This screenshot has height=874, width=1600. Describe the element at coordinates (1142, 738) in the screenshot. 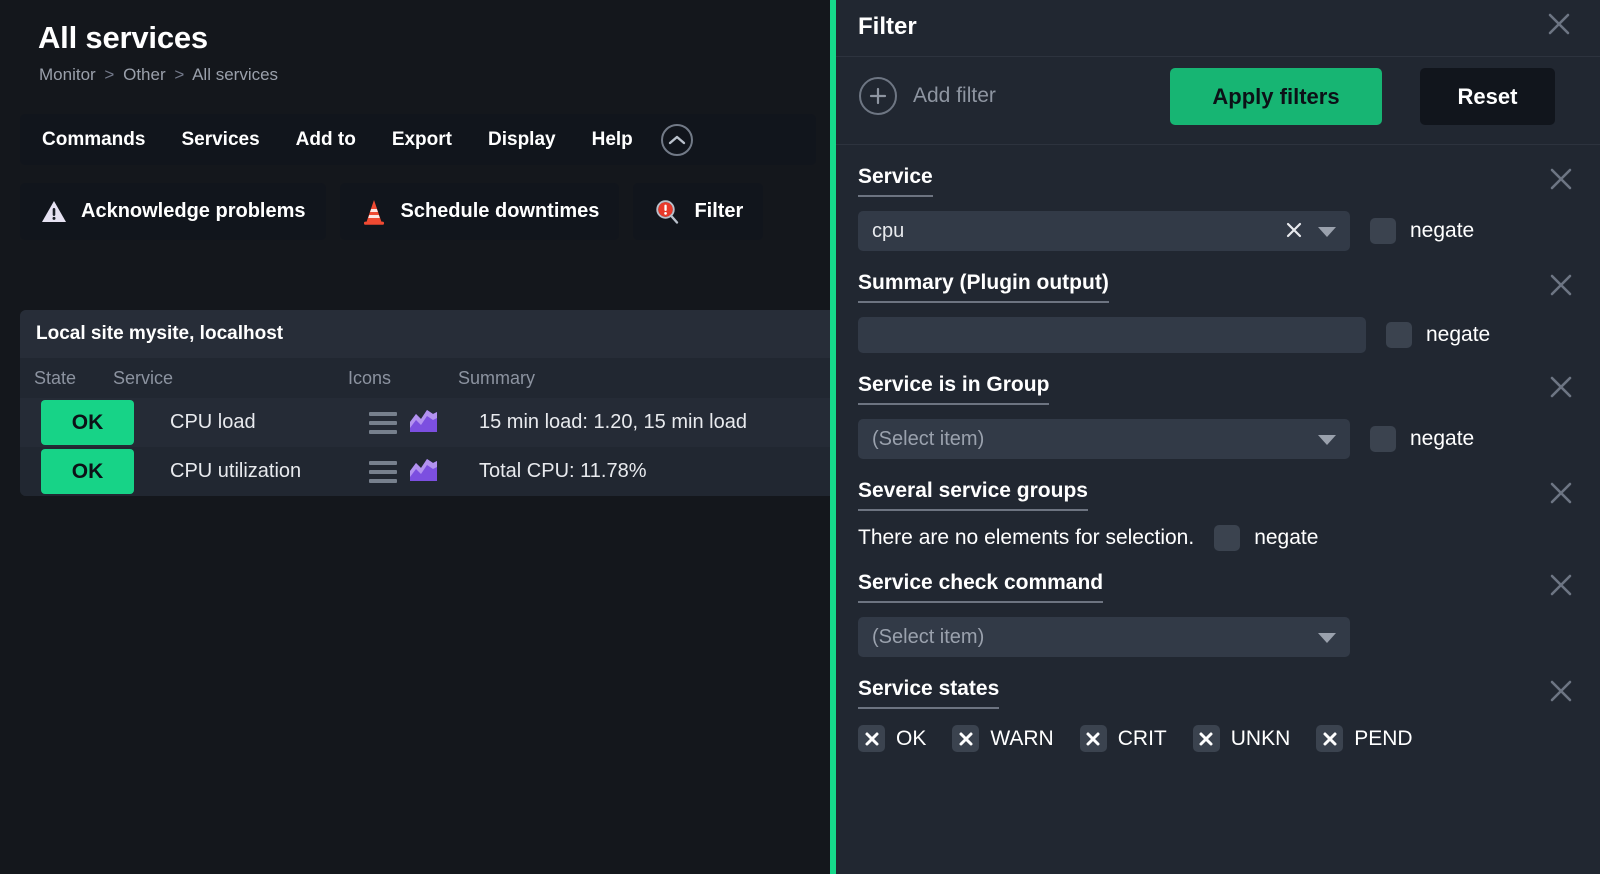

I see `state-label: CRIT` at that location.